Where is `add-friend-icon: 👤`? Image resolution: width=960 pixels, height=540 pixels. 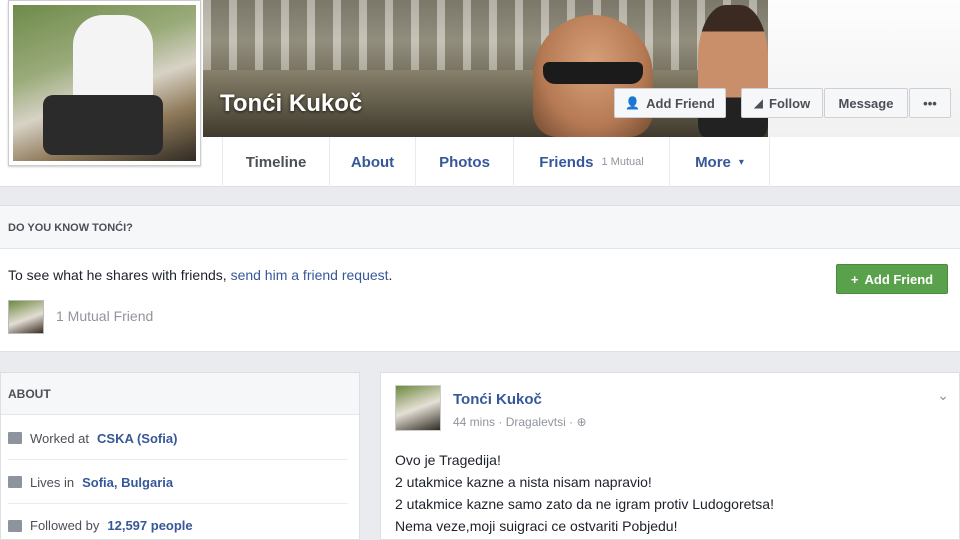
add-friend-icon: 👤 is located at coordinates (633, 103).